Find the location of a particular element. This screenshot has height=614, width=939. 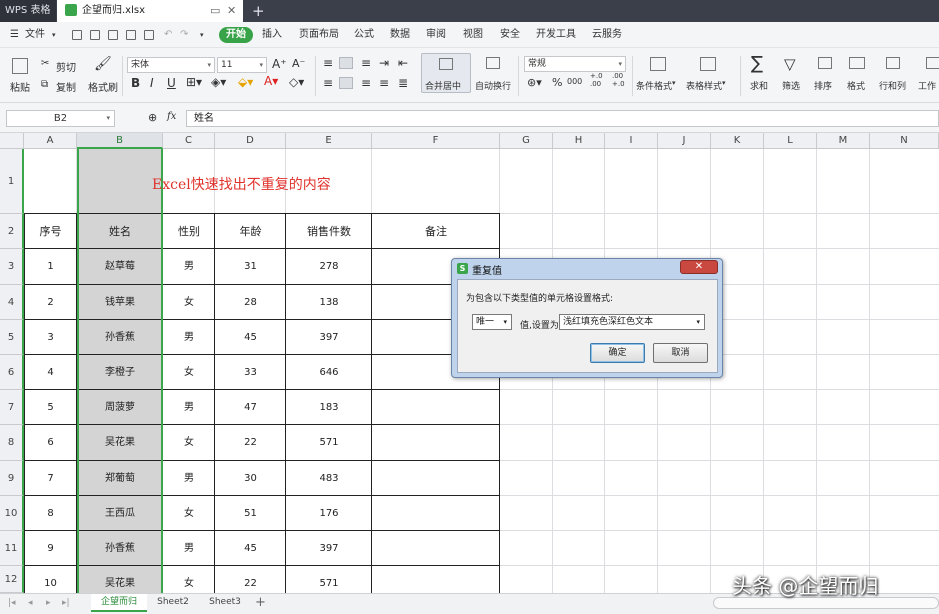

print-icon is located at coordinates (131, 35).